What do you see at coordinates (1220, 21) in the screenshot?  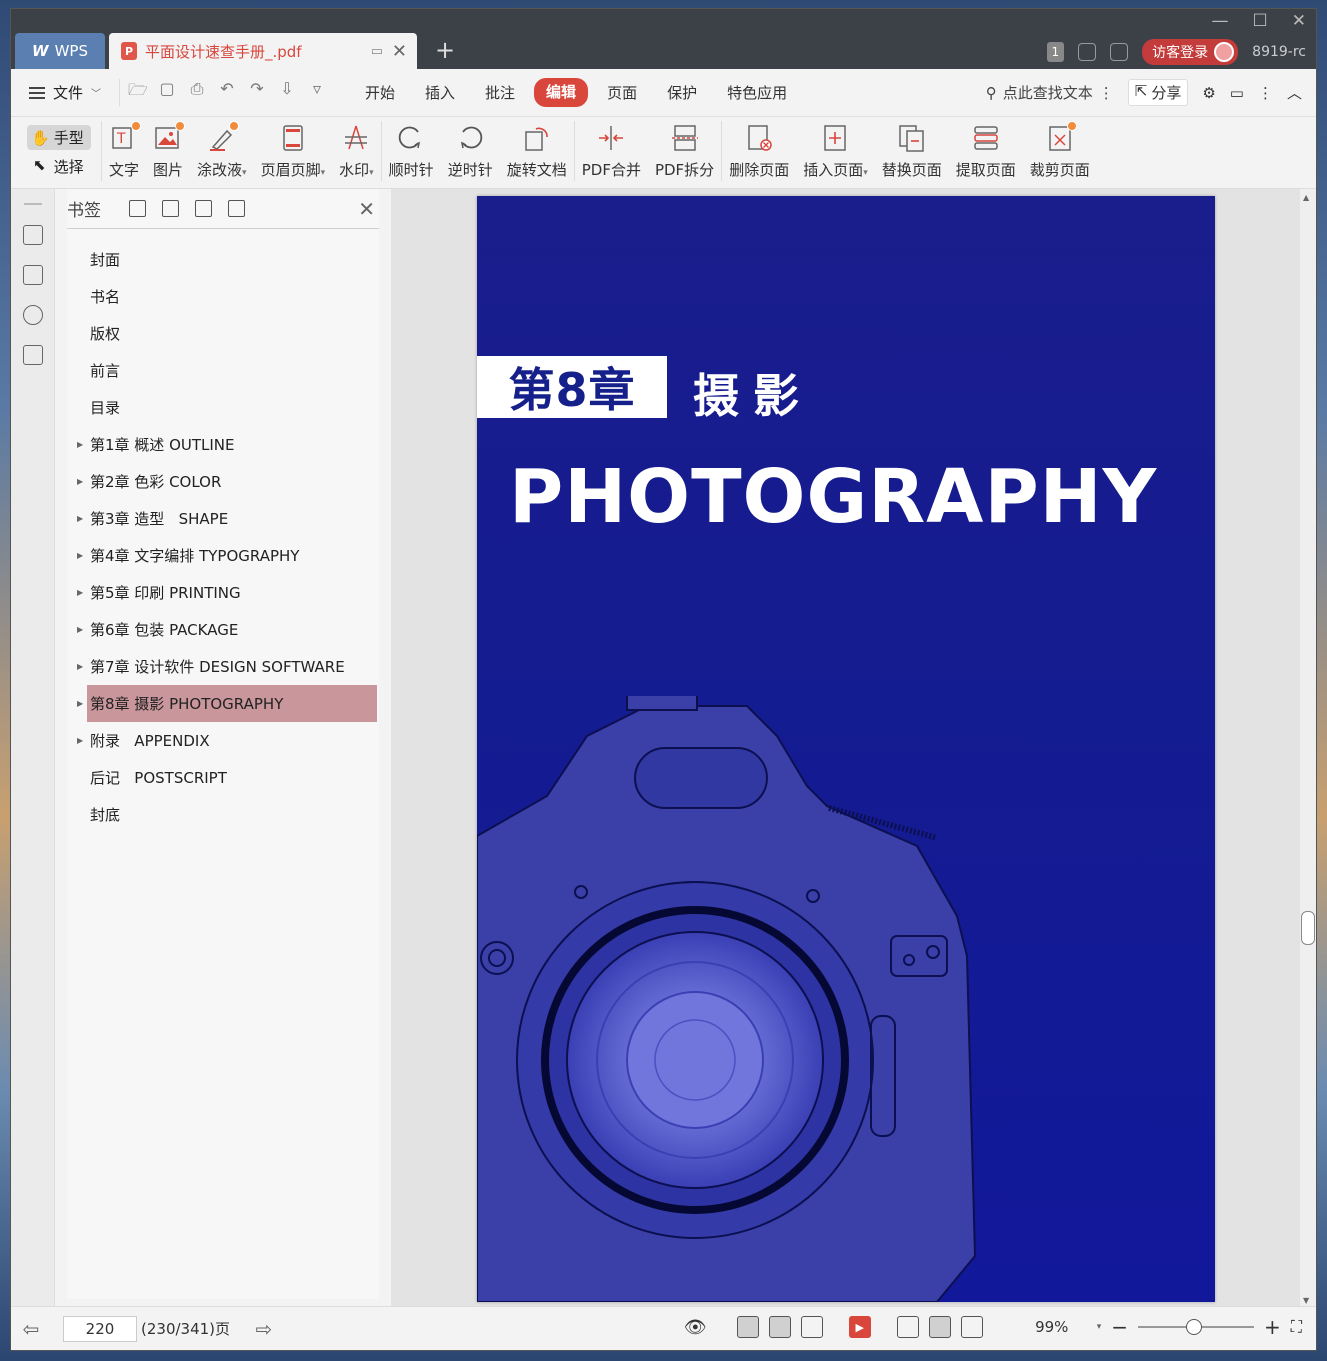 I see `minimize-icon: —` at bounding box center [1220, 21].